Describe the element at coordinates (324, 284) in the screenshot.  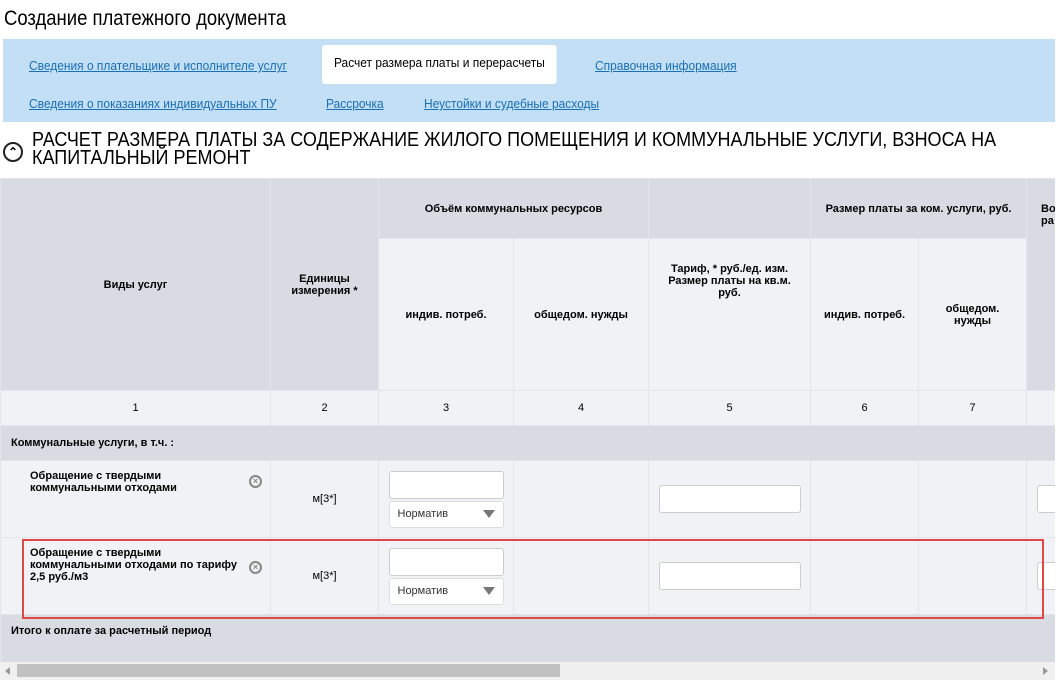
I see `header-unit: Единицы измерения *` at that location.